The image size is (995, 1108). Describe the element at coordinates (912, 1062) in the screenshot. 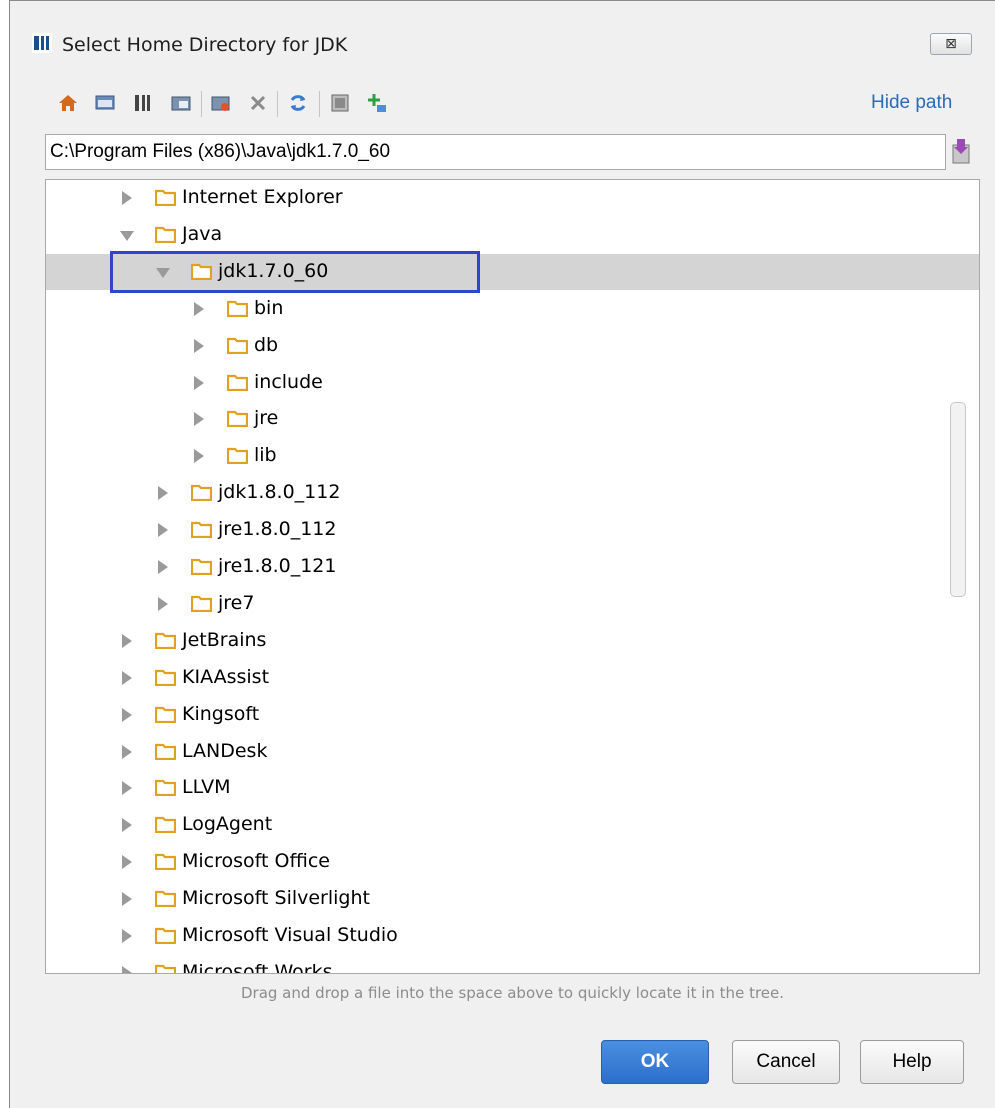

I see `help-button: Help` at that location.